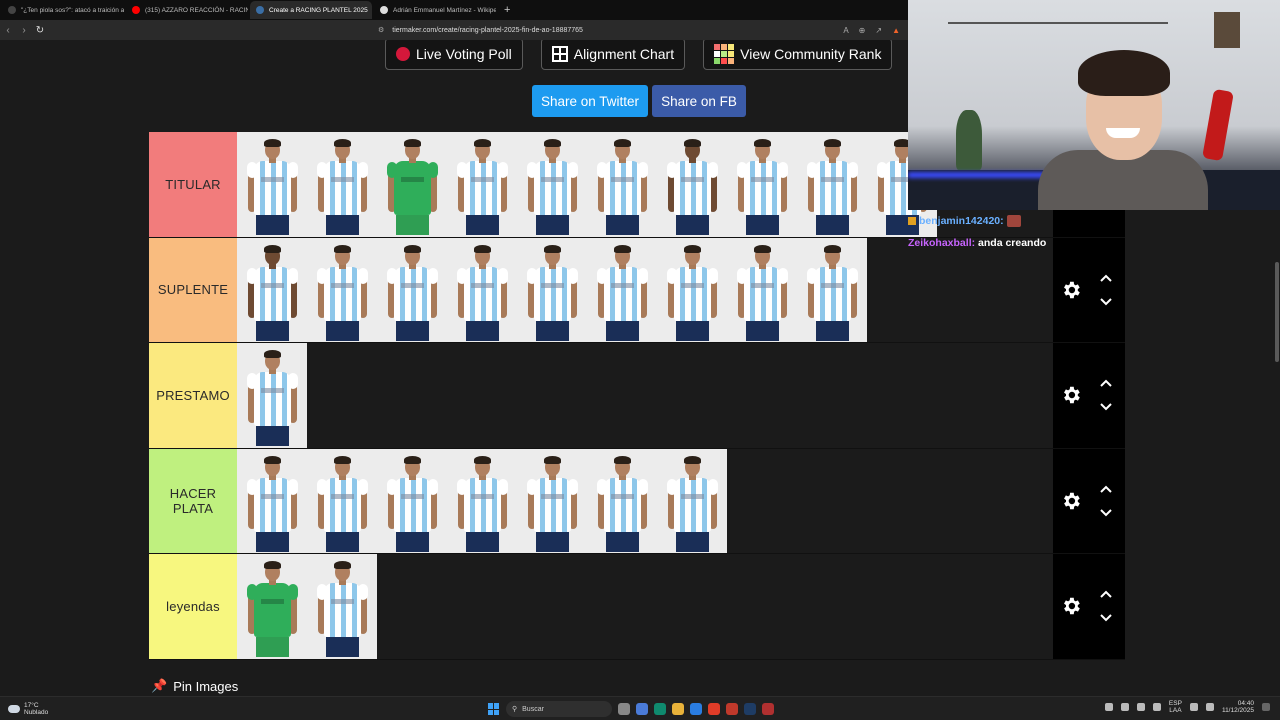 The height and width of the screenshot is (720, 1280). What do you see at coordinates (24, 30) in the screenshot?
I see `forward-icon: ›` at bounding box center [24, 30].